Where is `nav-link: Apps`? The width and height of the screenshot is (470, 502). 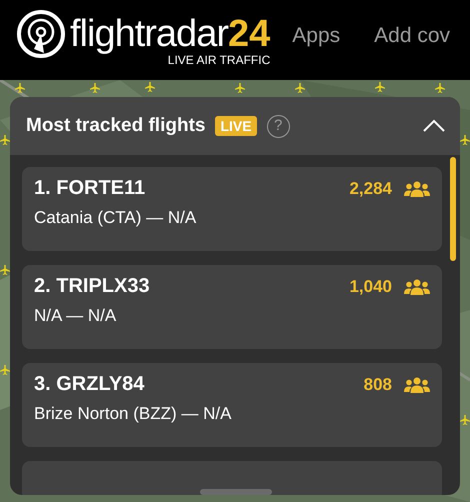
nav-link: Apps is located at coordinates (316, 36).